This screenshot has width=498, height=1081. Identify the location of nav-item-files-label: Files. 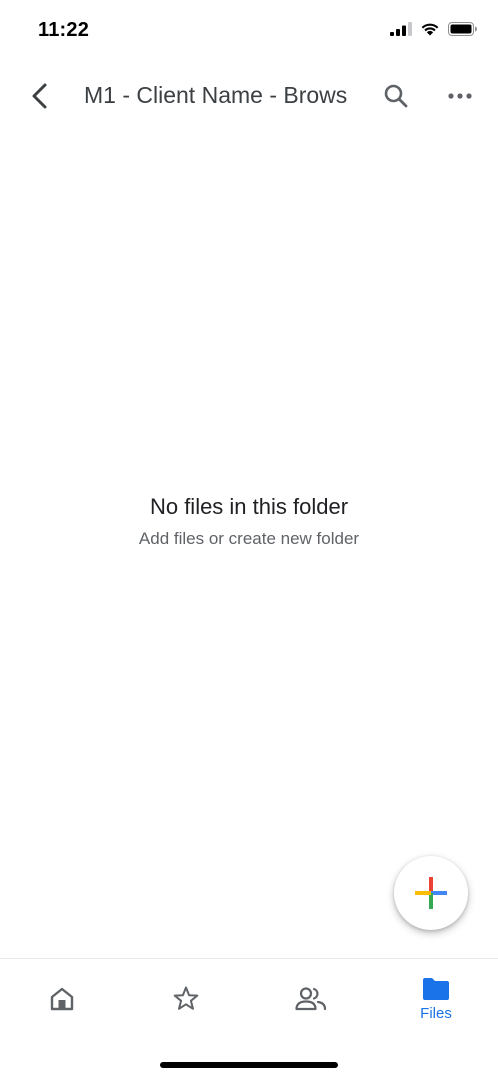
(436, 1013).